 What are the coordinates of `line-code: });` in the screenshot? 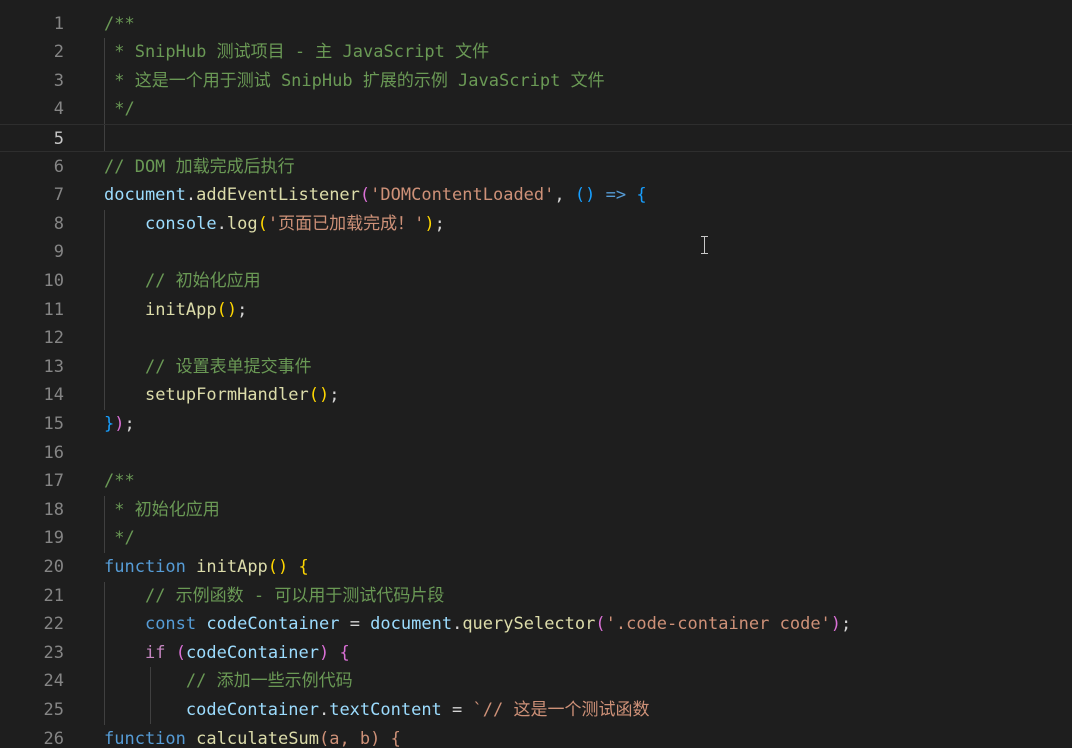 It's located at (119, 424).